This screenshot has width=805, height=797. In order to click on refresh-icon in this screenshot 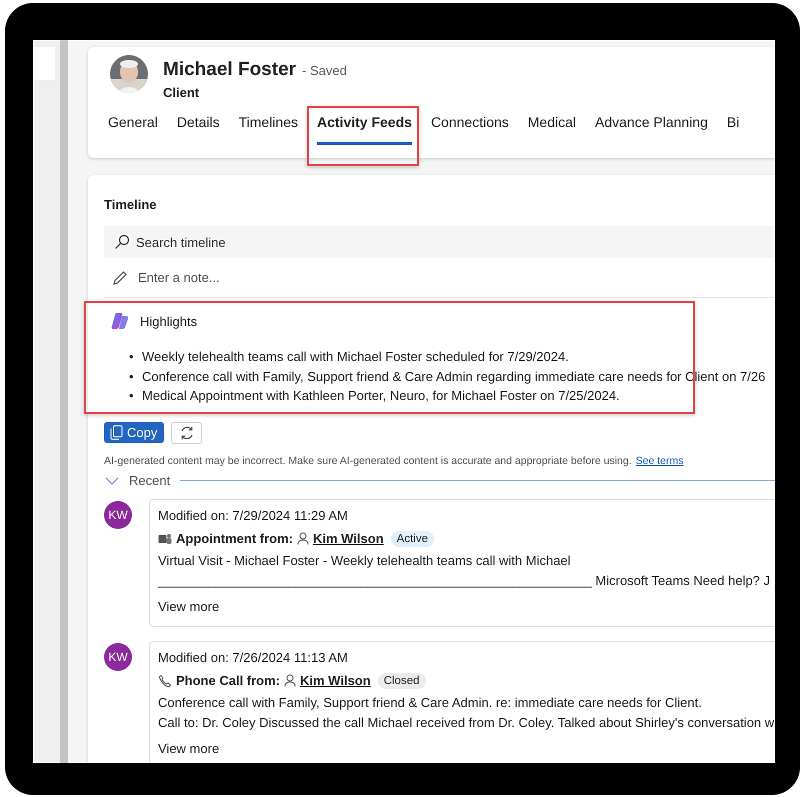, I will do `click(186, 432)`.